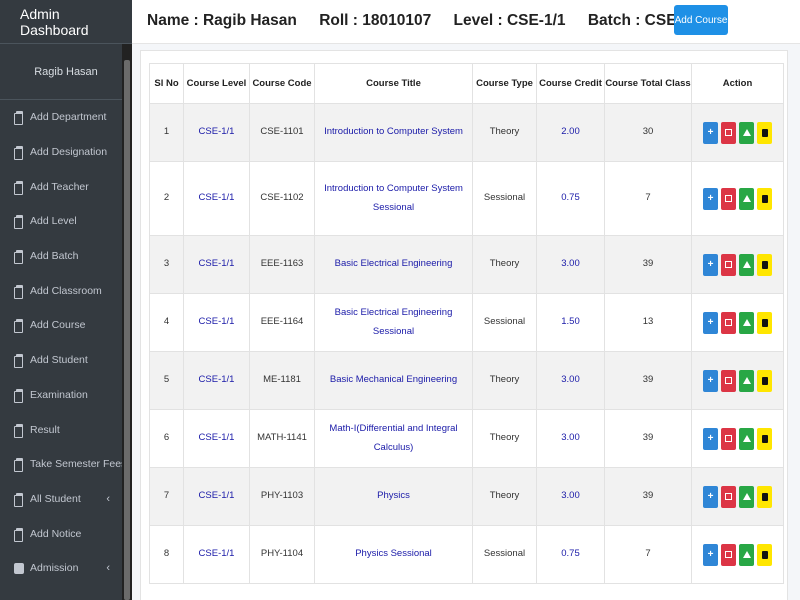 Image resolution: width=800 pixels, height=600 pixels. I want to click on sidebar-item-add-batch: Add Batch, so click(66, 256).